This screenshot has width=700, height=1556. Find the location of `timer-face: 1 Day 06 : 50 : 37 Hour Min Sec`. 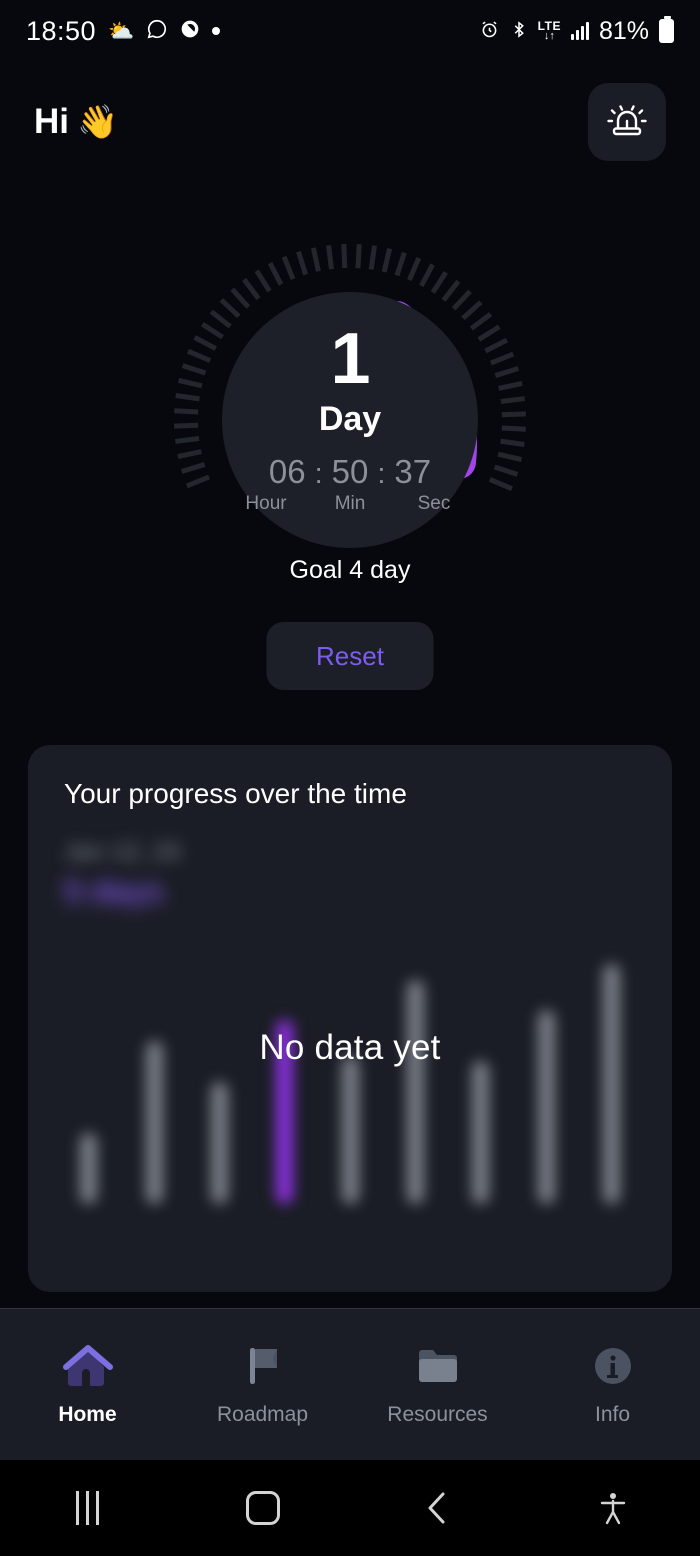

timer-face: 1 Day 06 : 50 : 37 Hour Min Sec is located at coordinates (350, 420).